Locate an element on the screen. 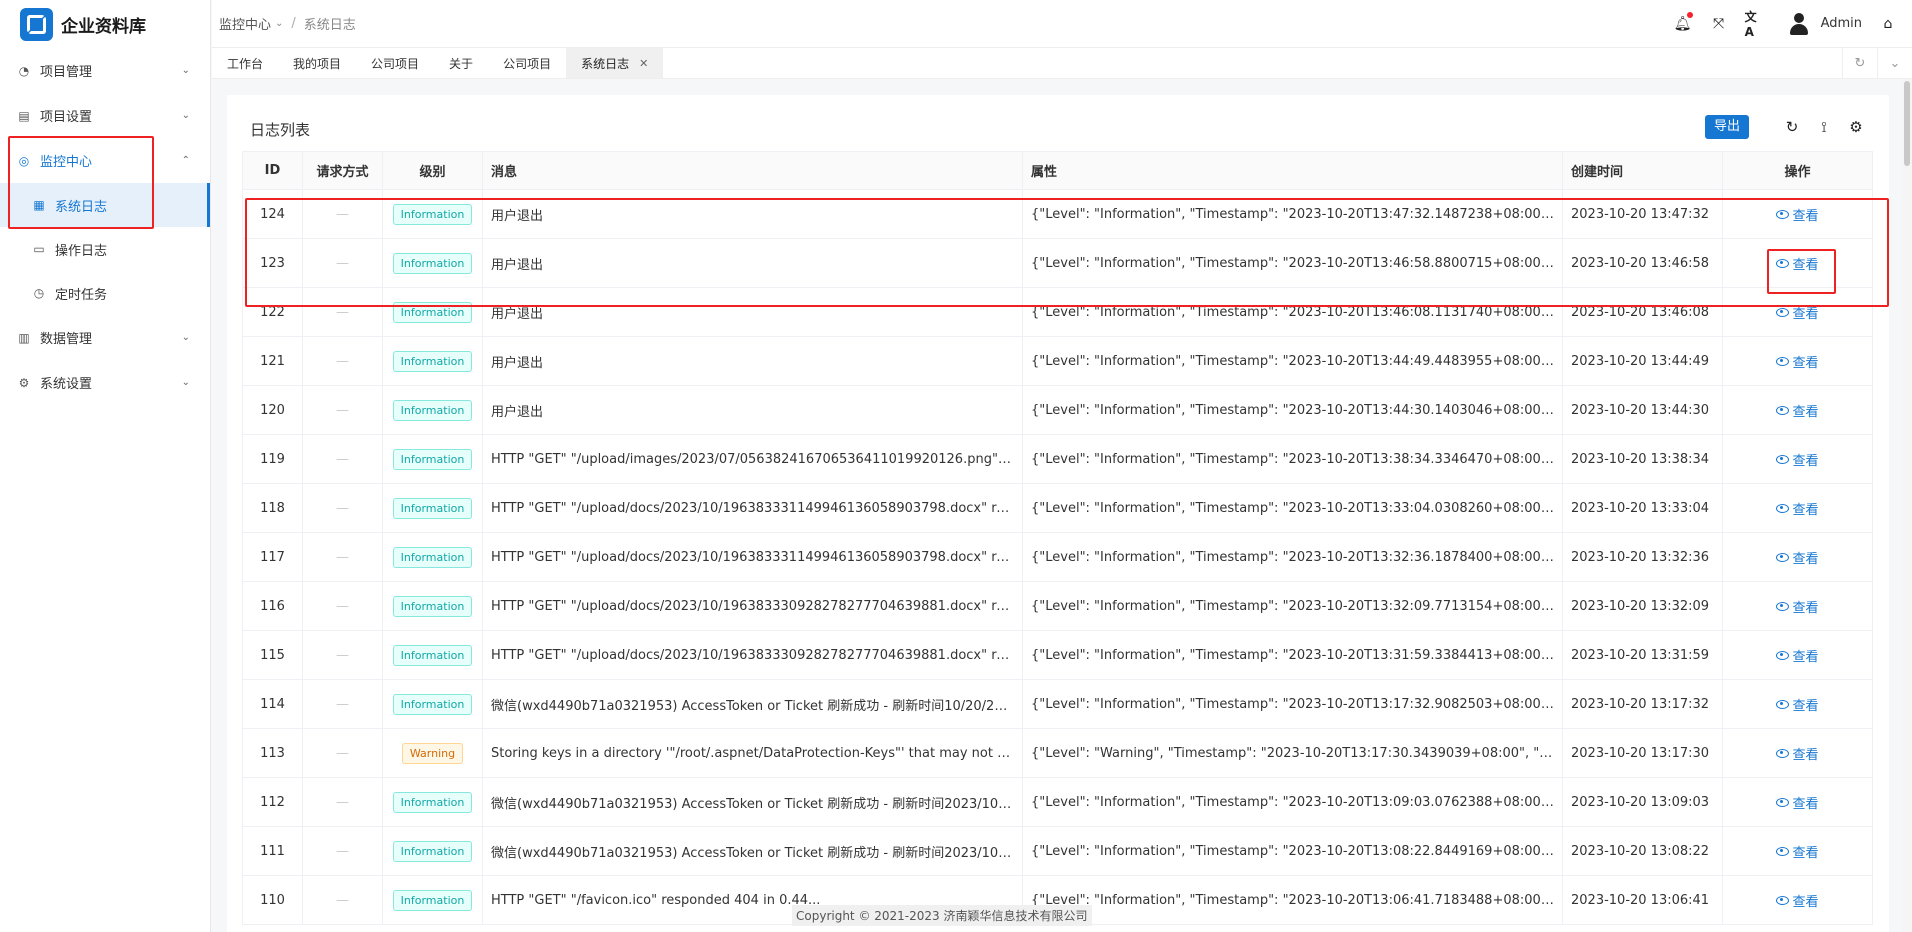 This screenshot has width=1912, height=932. column-header-id: ID is located at coordinates (272, 170).